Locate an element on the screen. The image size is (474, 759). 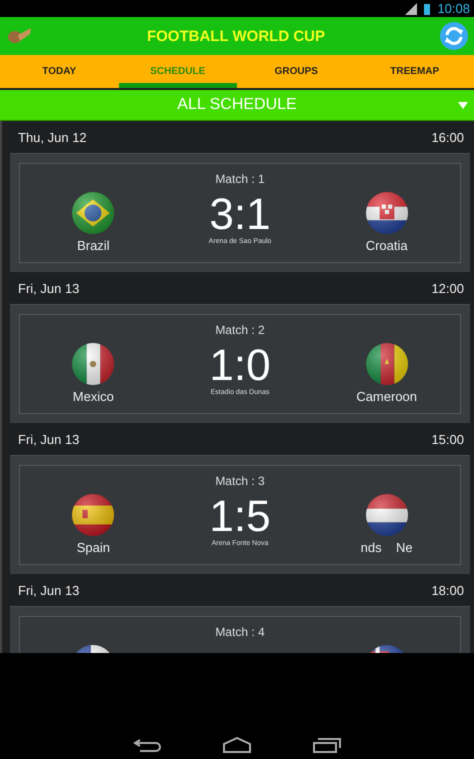
team-name: Croatia is located at coordinates (387, 245).